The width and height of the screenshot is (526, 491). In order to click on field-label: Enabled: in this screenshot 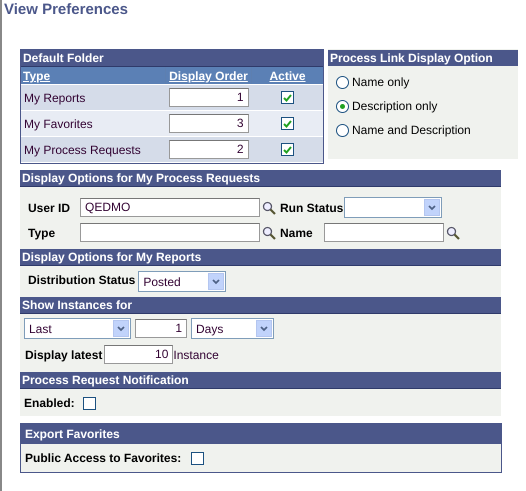, I will do `click(49, 403)`.